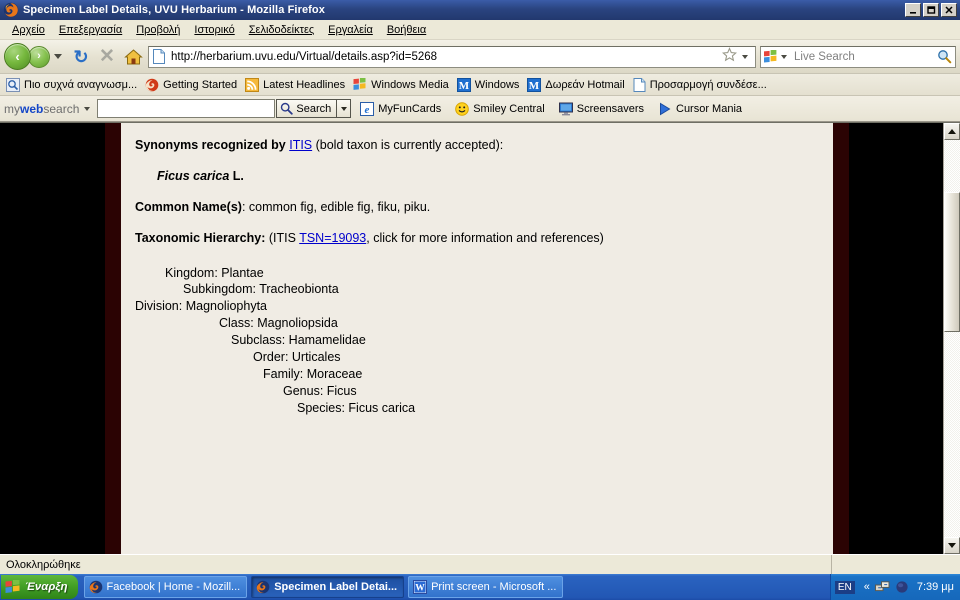  Describe the element at coordinates (58, 56) in the screenshot. I see `back-history-dropdown-icon` at that location.